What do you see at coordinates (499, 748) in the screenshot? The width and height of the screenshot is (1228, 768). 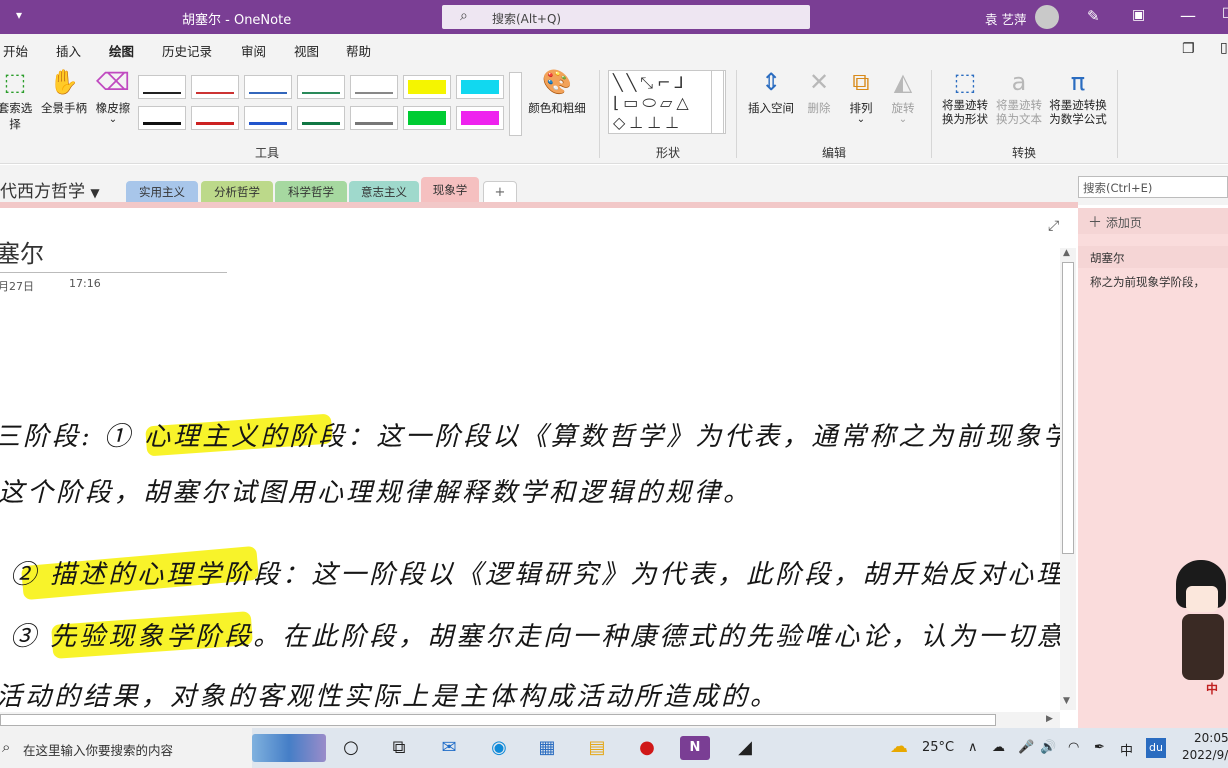 I see `edge-icon: ◉` at bounding box center [499, 748].